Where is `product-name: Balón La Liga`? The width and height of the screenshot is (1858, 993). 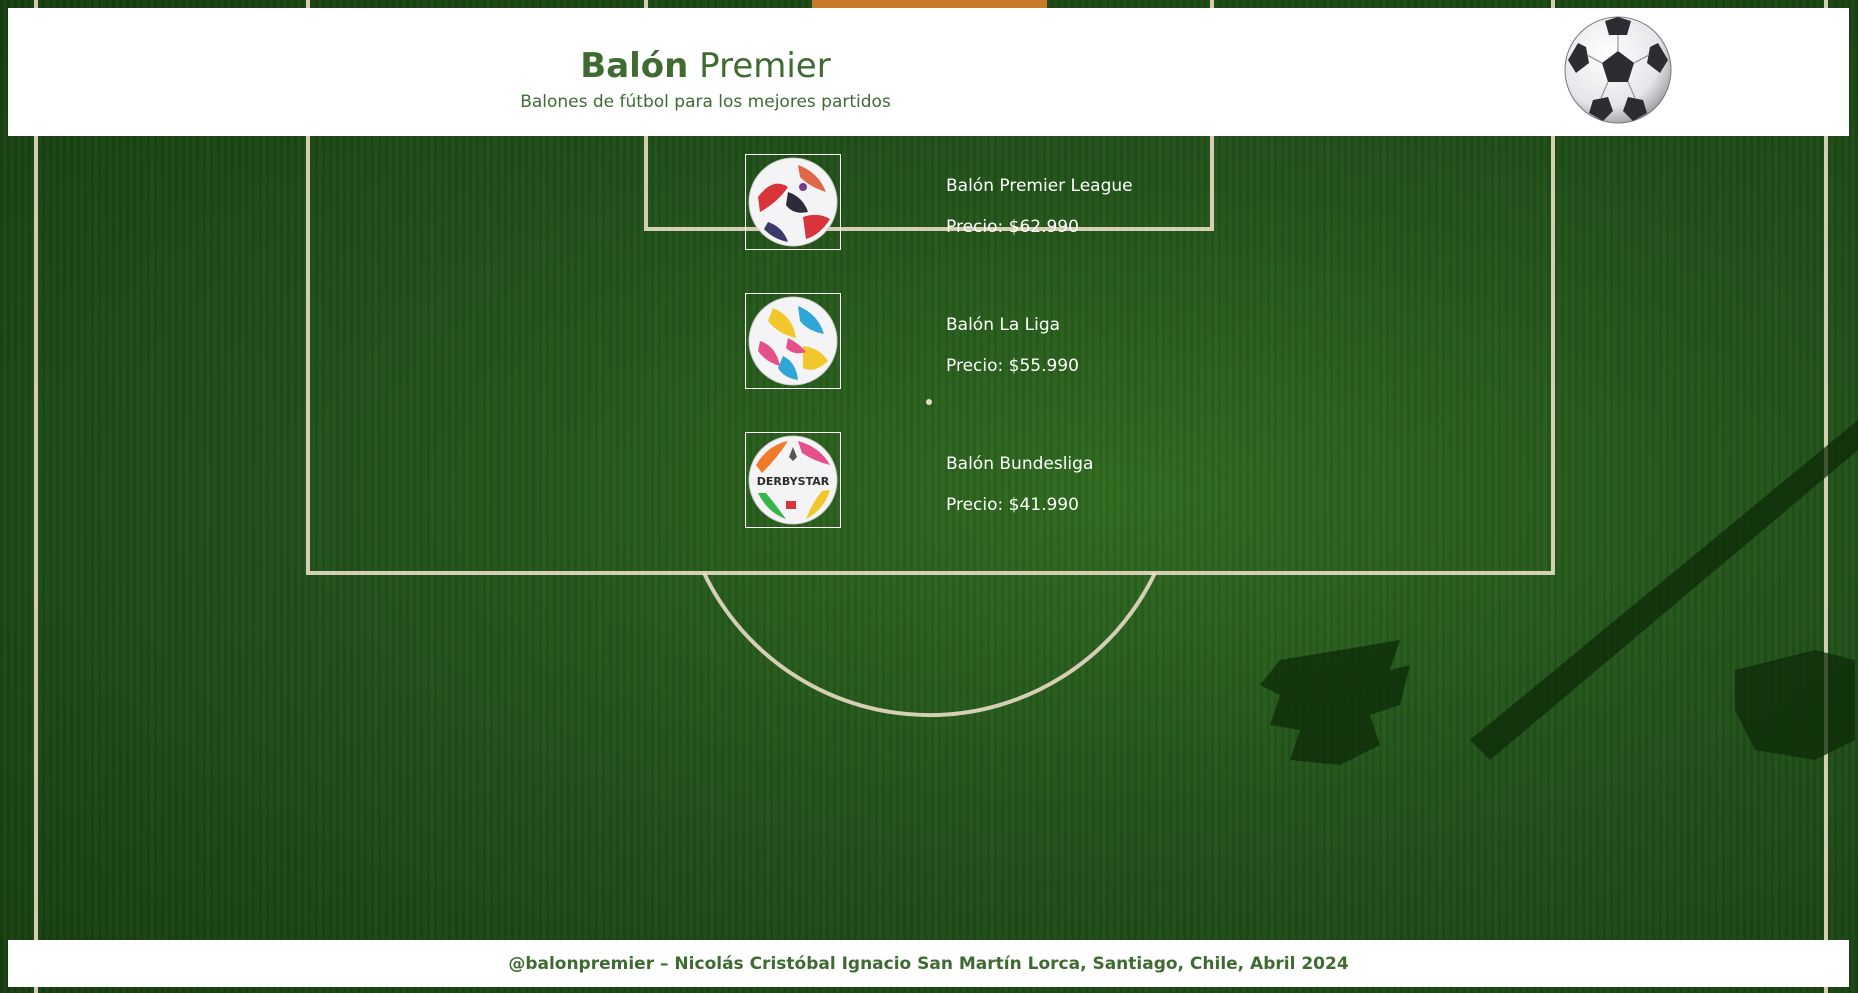
product-name: Balón La Liga is located at coordinates (1003, 325).